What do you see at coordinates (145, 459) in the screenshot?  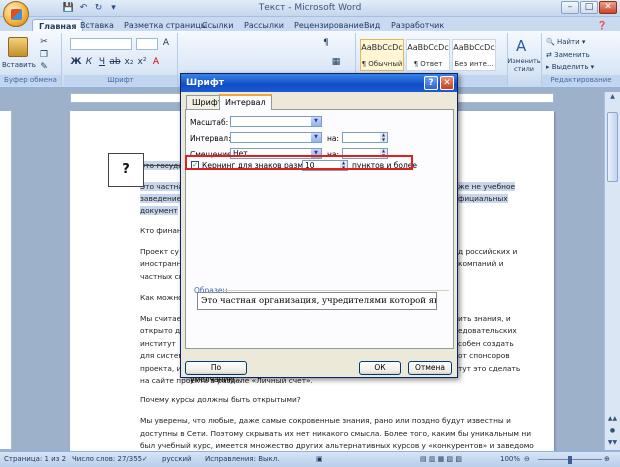 I see `spellcheck-icon: ✓` at bounding box center [145, 459].